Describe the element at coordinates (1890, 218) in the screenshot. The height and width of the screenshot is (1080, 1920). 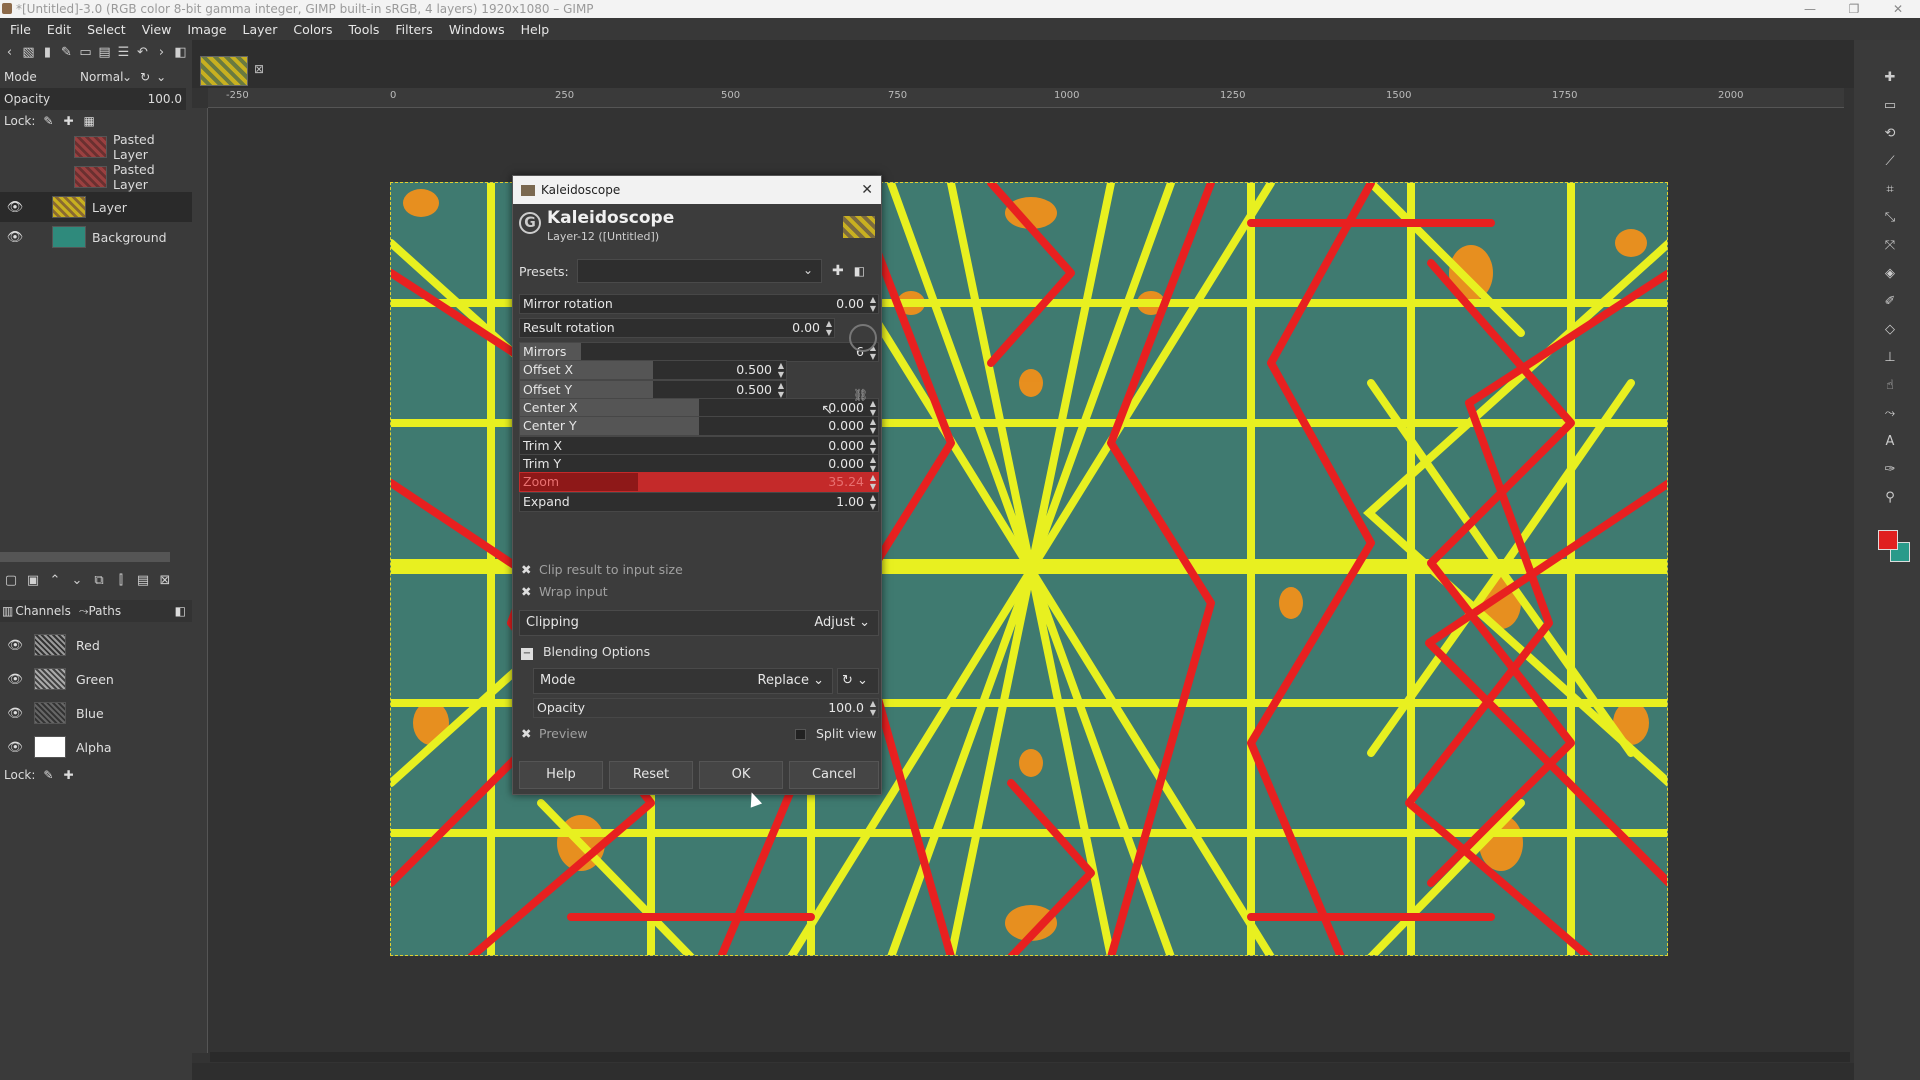
I see `transform-icon: ⤡` at that location.